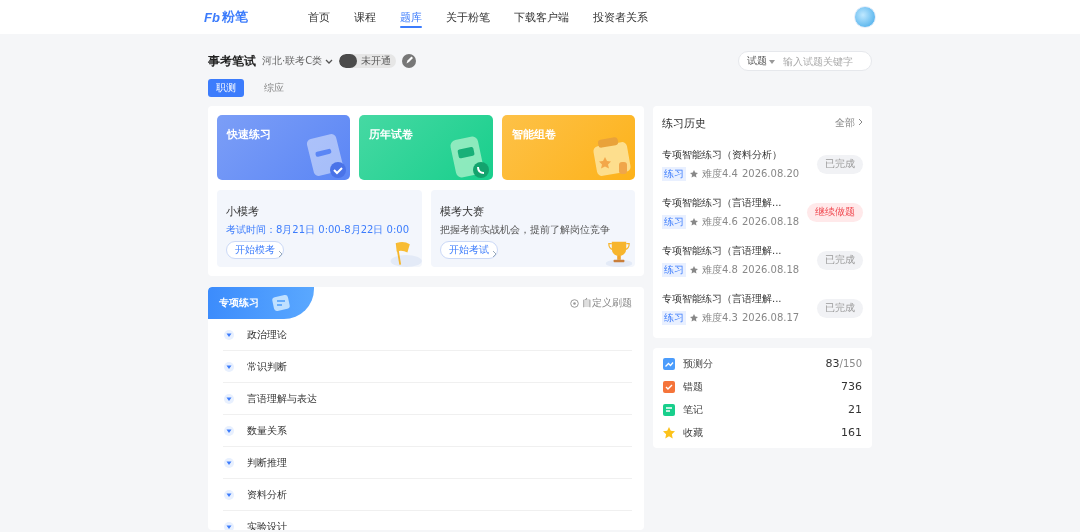  I want to click on category-row: 资料分析, so click(427, 495).